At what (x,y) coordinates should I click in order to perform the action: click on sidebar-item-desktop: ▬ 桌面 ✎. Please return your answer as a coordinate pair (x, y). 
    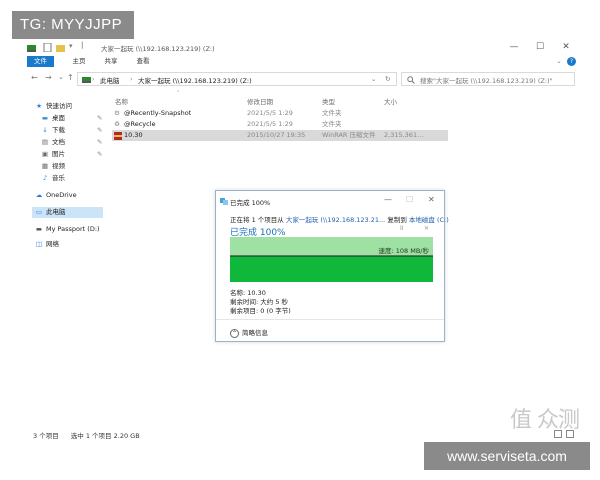
    Looking at the image, I should click on (72, 118).